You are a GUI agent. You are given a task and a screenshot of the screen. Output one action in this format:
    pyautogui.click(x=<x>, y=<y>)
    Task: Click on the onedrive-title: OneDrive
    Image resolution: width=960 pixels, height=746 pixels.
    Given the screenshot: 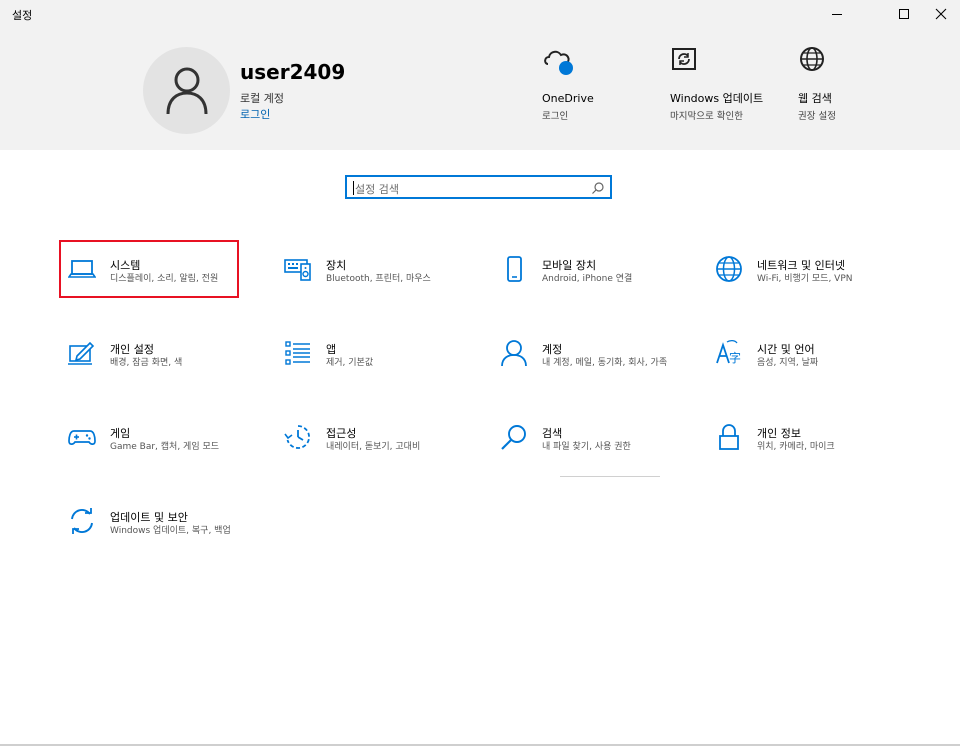 What is the action you would take?
    pyautogui.click(x=568, y=98)
    